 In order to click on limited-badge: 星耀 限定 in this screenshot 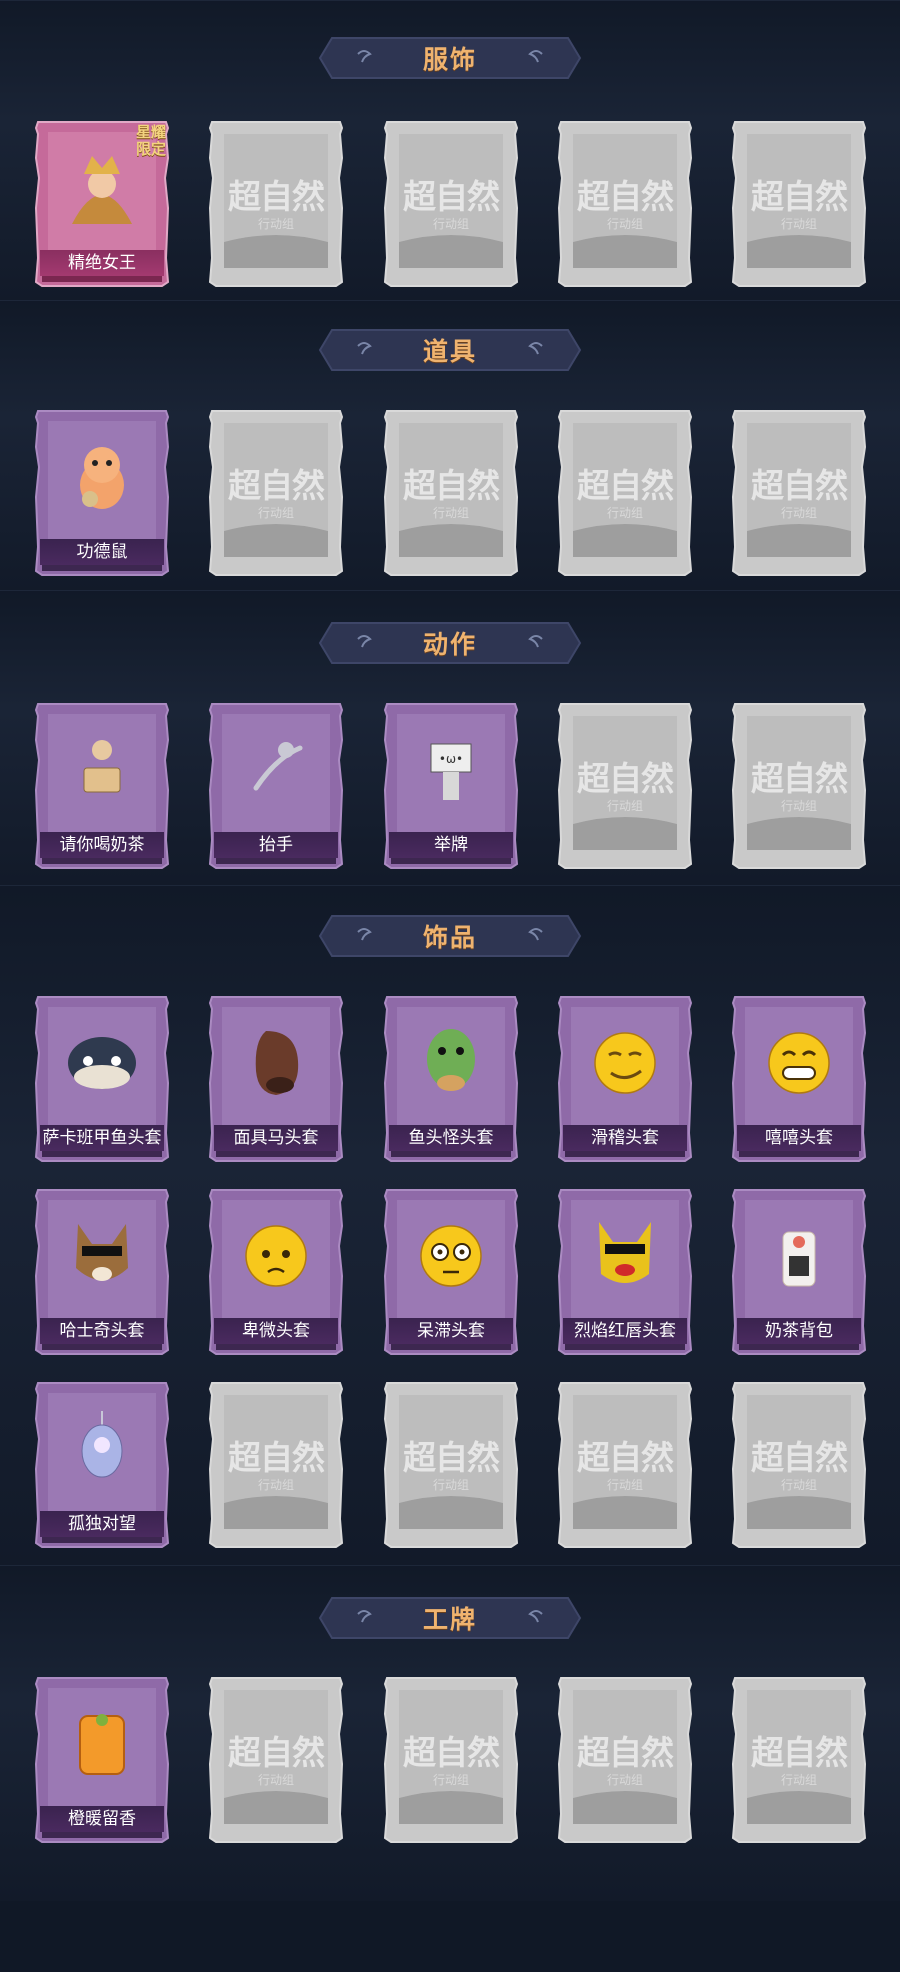, I will do `click(150, 140)`.